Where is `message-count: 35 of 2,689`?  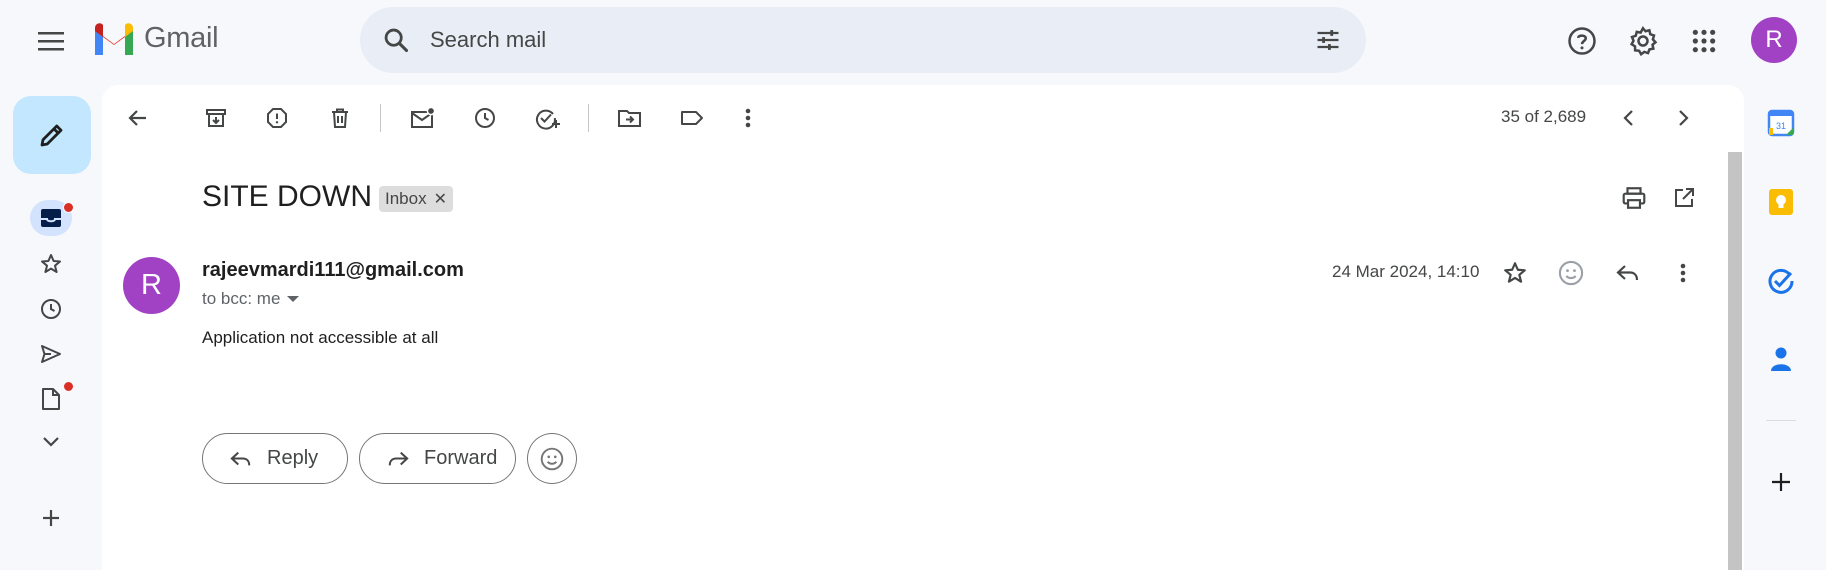 message-count: 35 of 2,689 is located at coordinates (1544, 116).